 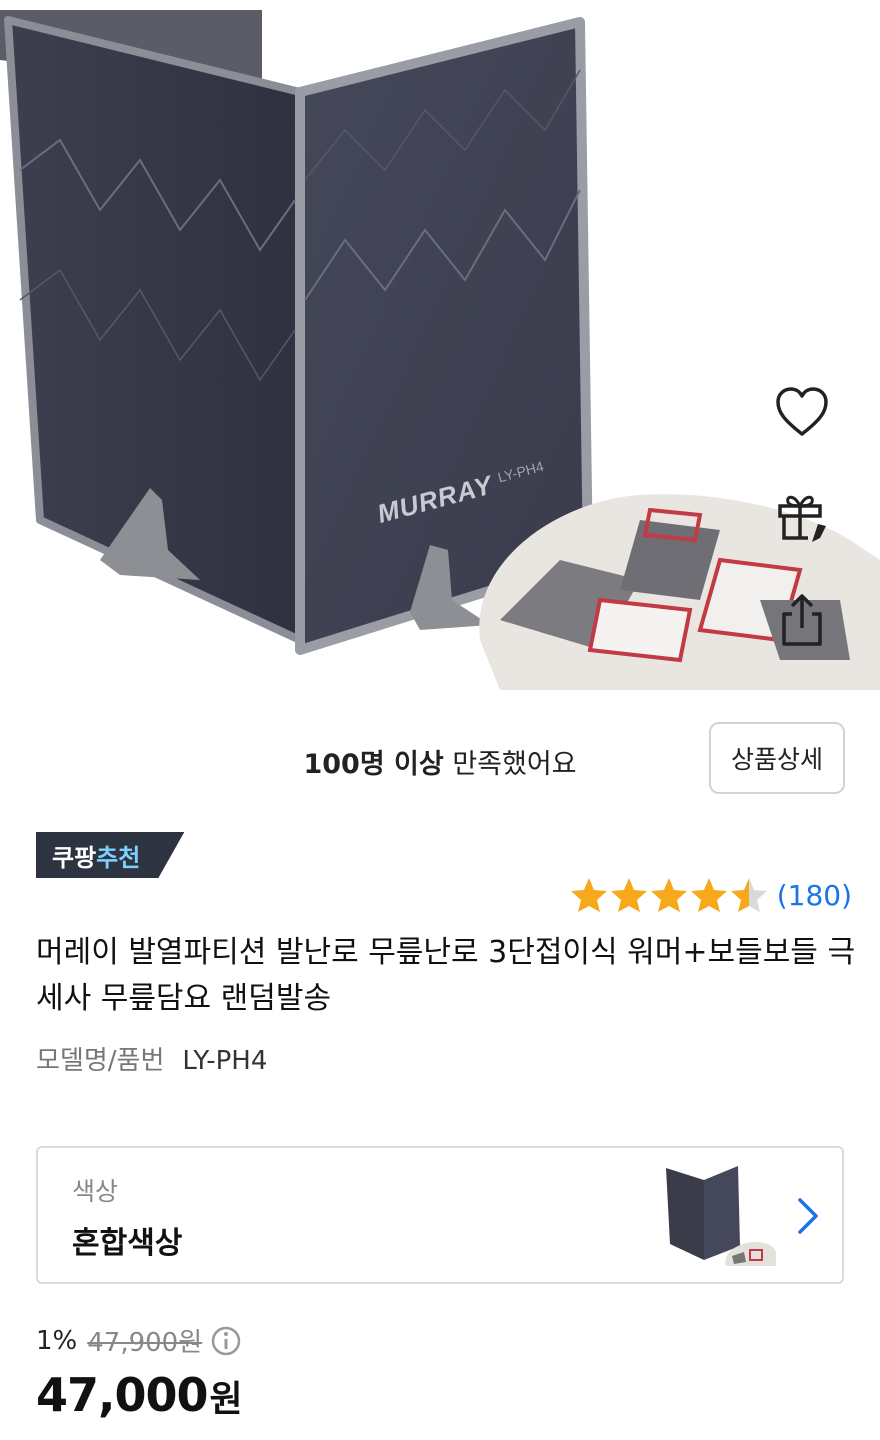 I want to click on product-detail-button: 상품상세, so click(x=777, y=758).